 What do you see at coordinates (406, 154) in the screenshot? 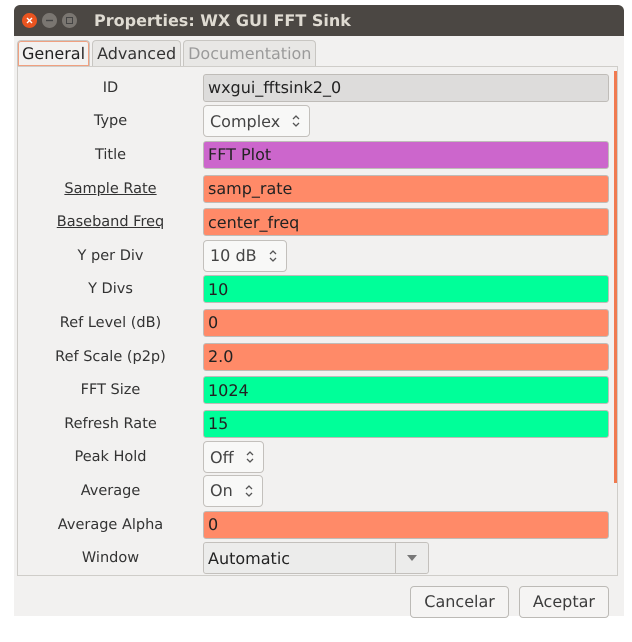
I see `input-field: FFT Plot` at bounding box center [406, 154].